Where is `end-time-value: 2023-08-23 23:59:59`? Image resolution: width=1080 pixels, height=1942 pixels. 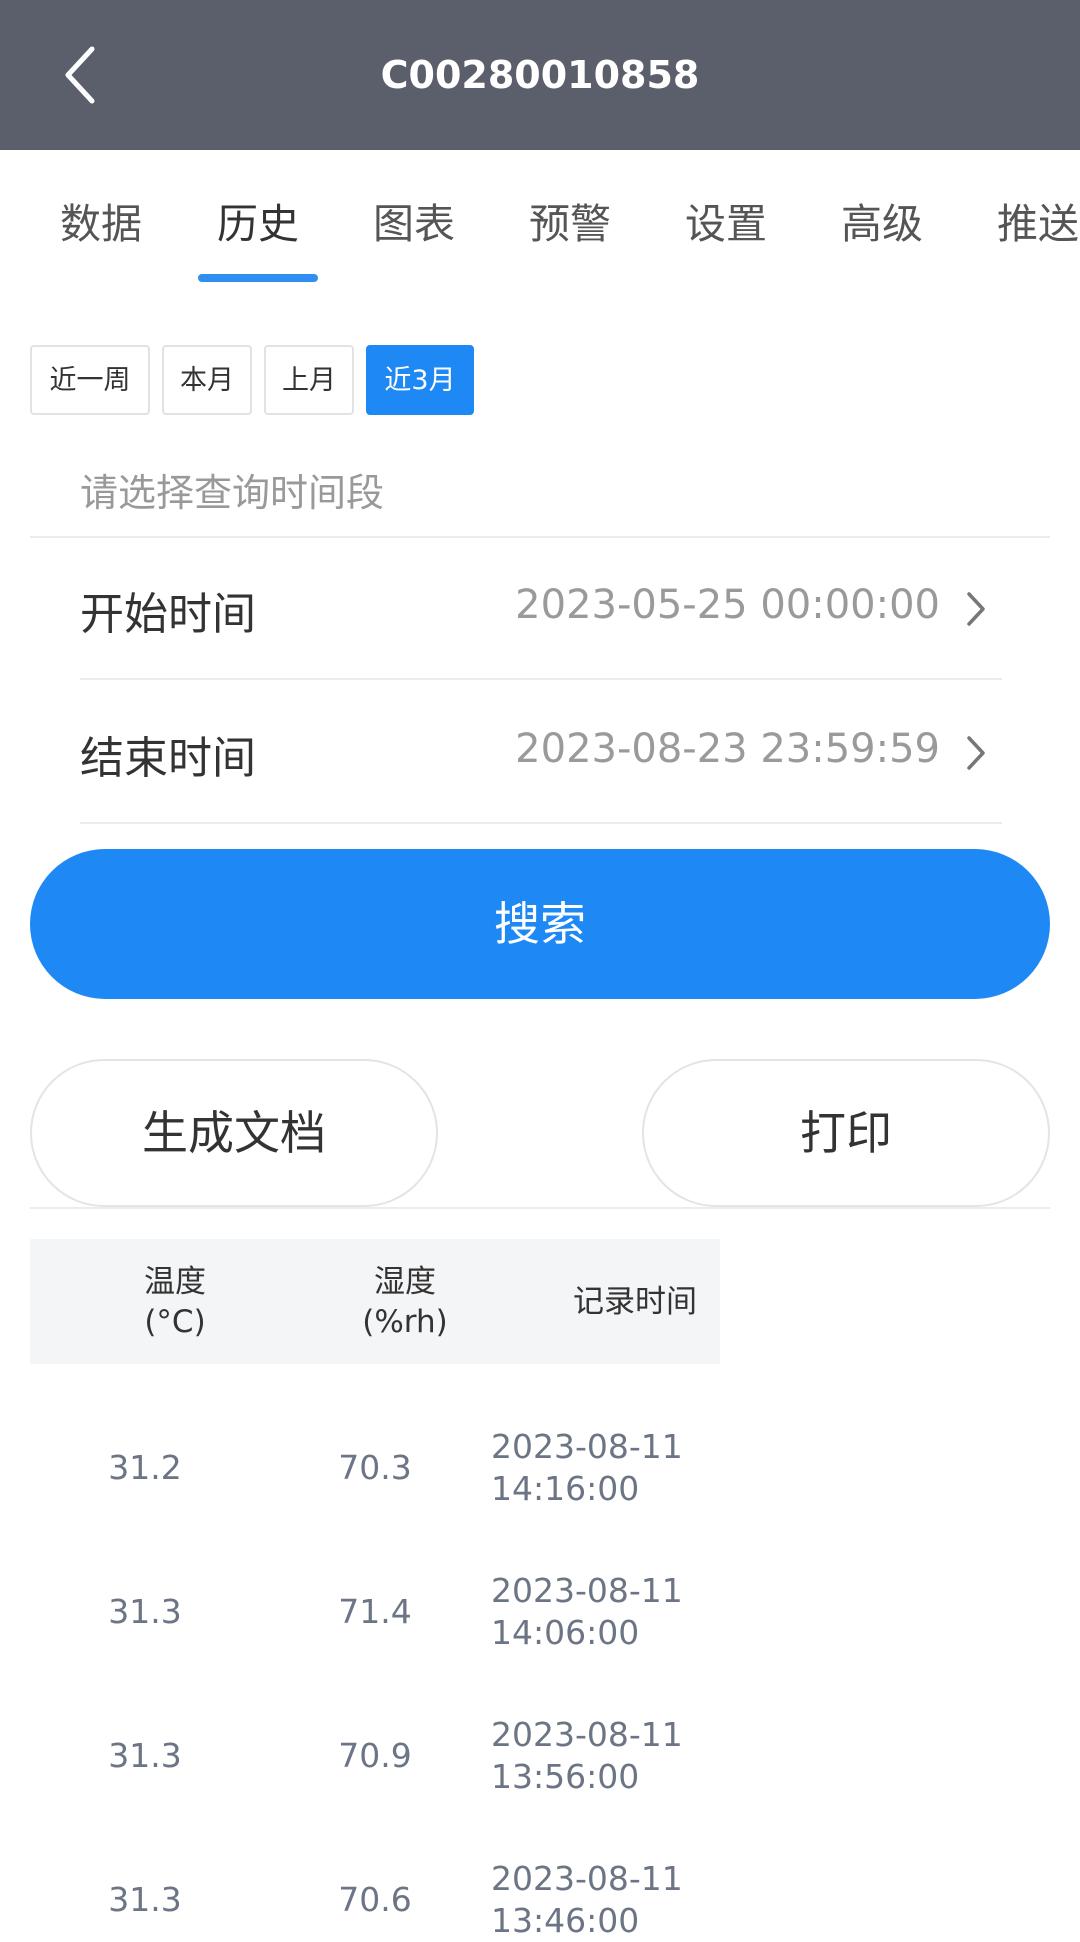 end-time-value: 2023-08-23 23:59:59 is located at coordinates (727, 749).